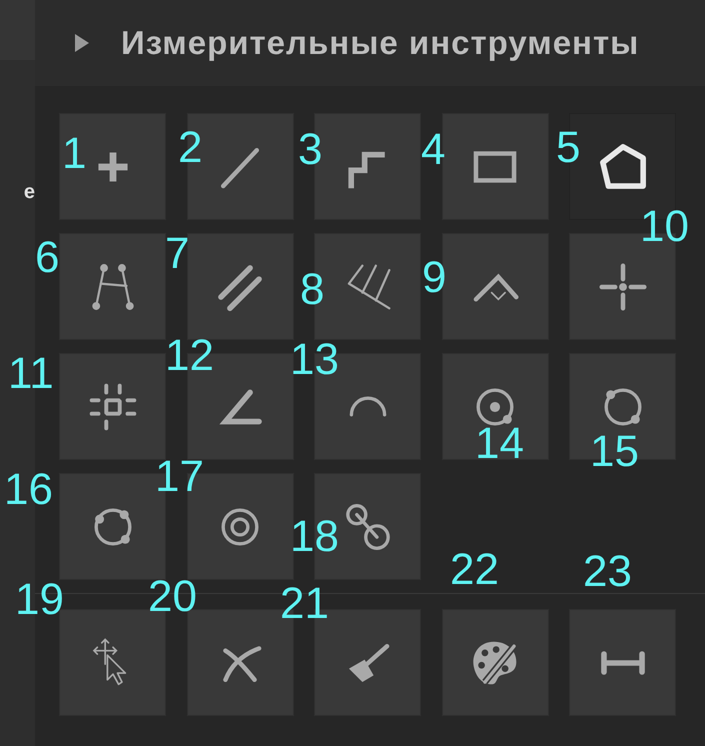  What do you see at coordinates (568, 148) in the screenshot?
I see `number-annotation: 5` at bounding box center [568, 148].